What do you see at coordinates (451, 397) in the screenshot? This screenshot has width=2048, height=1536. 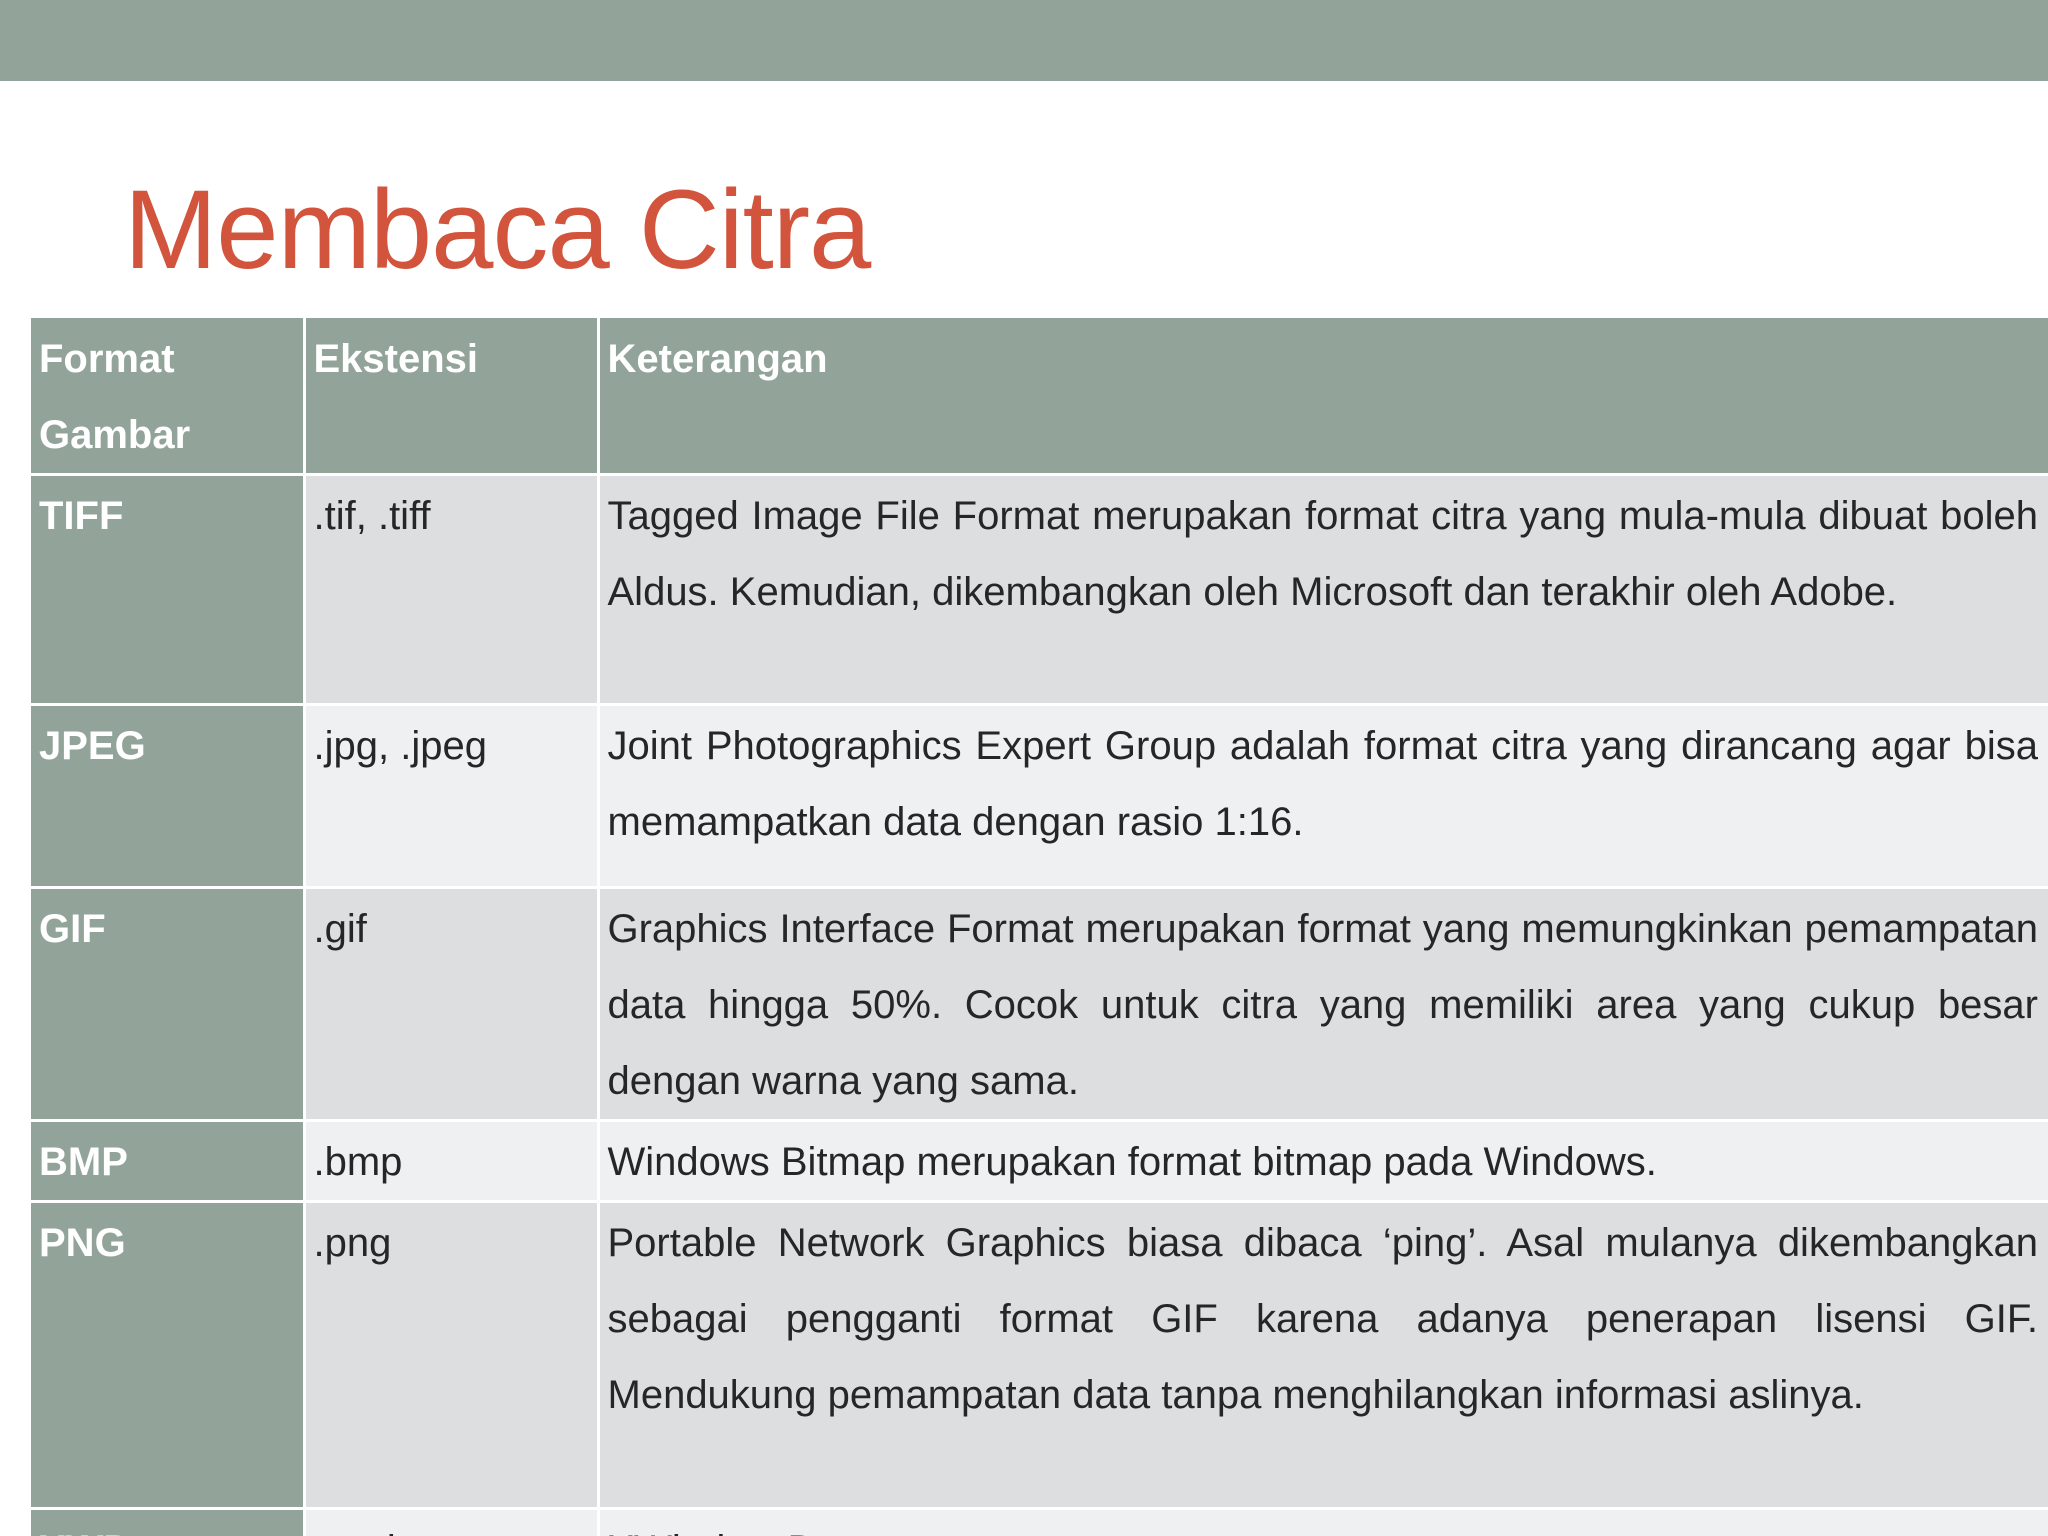 I see `header-extension: Ekstensi` at bounding box center [451, 397].